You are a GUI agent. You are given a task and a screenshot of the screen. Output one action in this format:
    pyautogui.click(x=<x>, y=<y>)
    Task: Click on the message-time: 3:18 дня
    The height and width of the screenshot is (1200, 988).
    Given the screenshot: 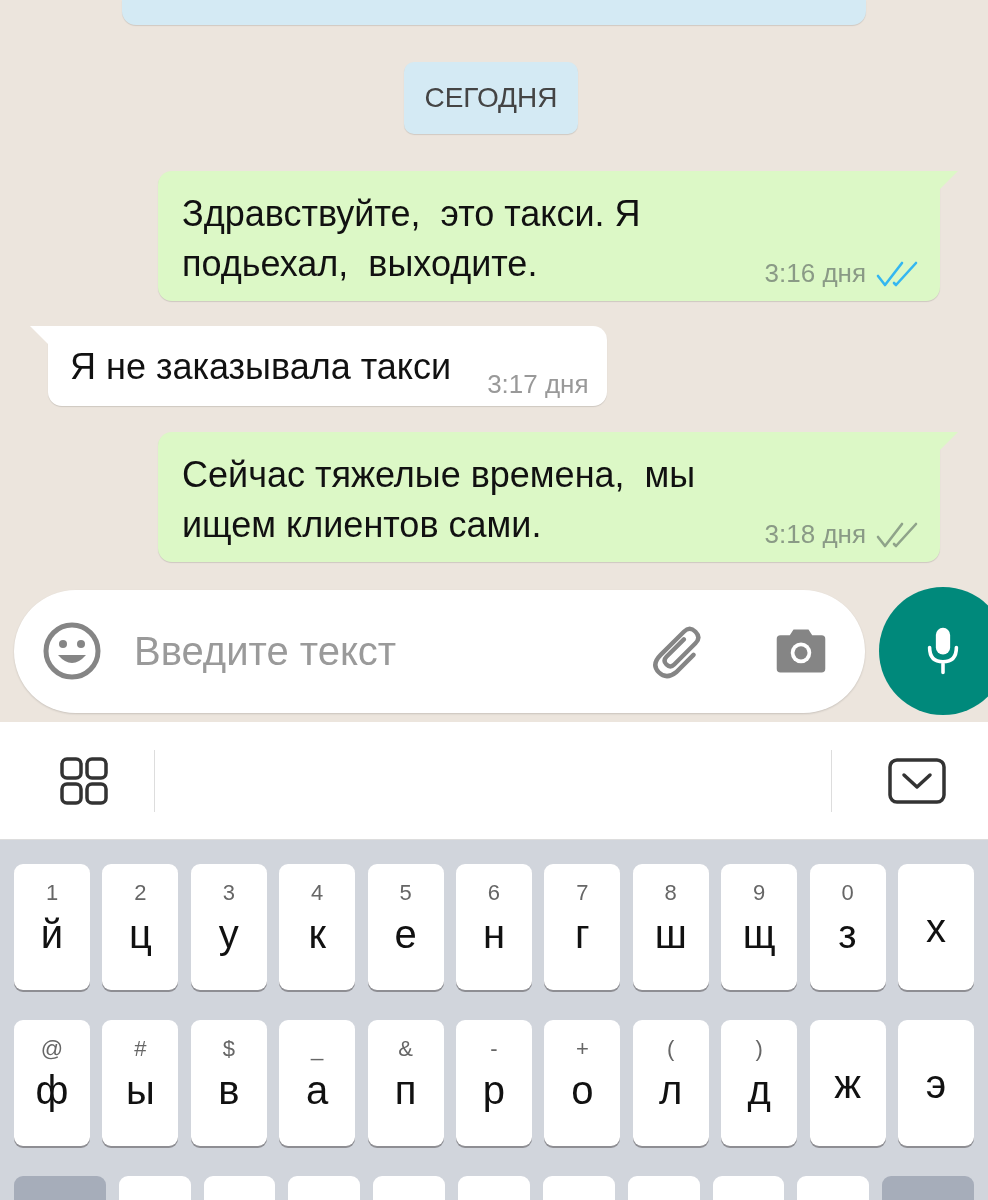 What is the action you would take?
    pyautogui.click(x=815, y=534)
    